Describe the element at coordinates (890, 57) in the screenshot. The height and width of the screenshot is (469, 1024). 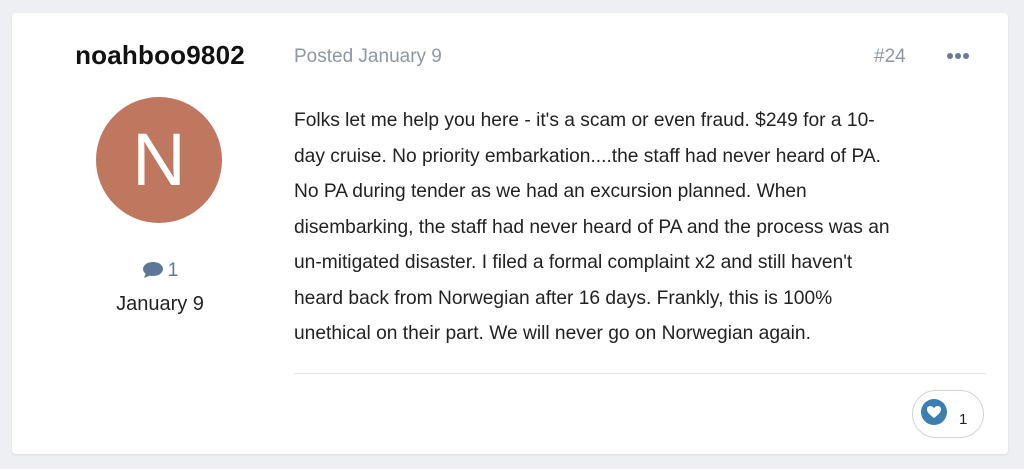
I see `post-number: #24` at that location.